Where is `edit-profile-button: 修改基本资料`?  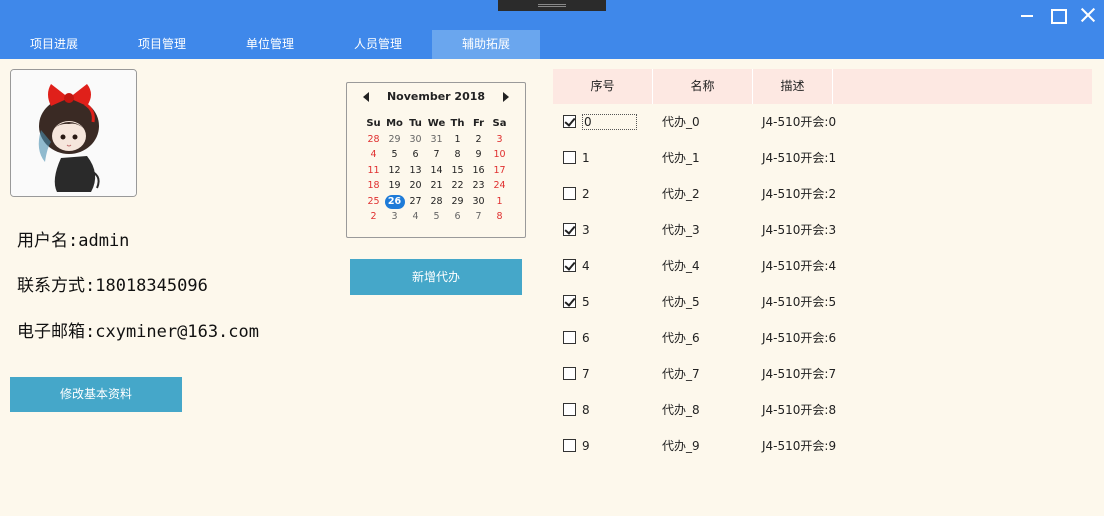
edit-profile-button: 修改基本资料 is located at coordinates (96, 394).